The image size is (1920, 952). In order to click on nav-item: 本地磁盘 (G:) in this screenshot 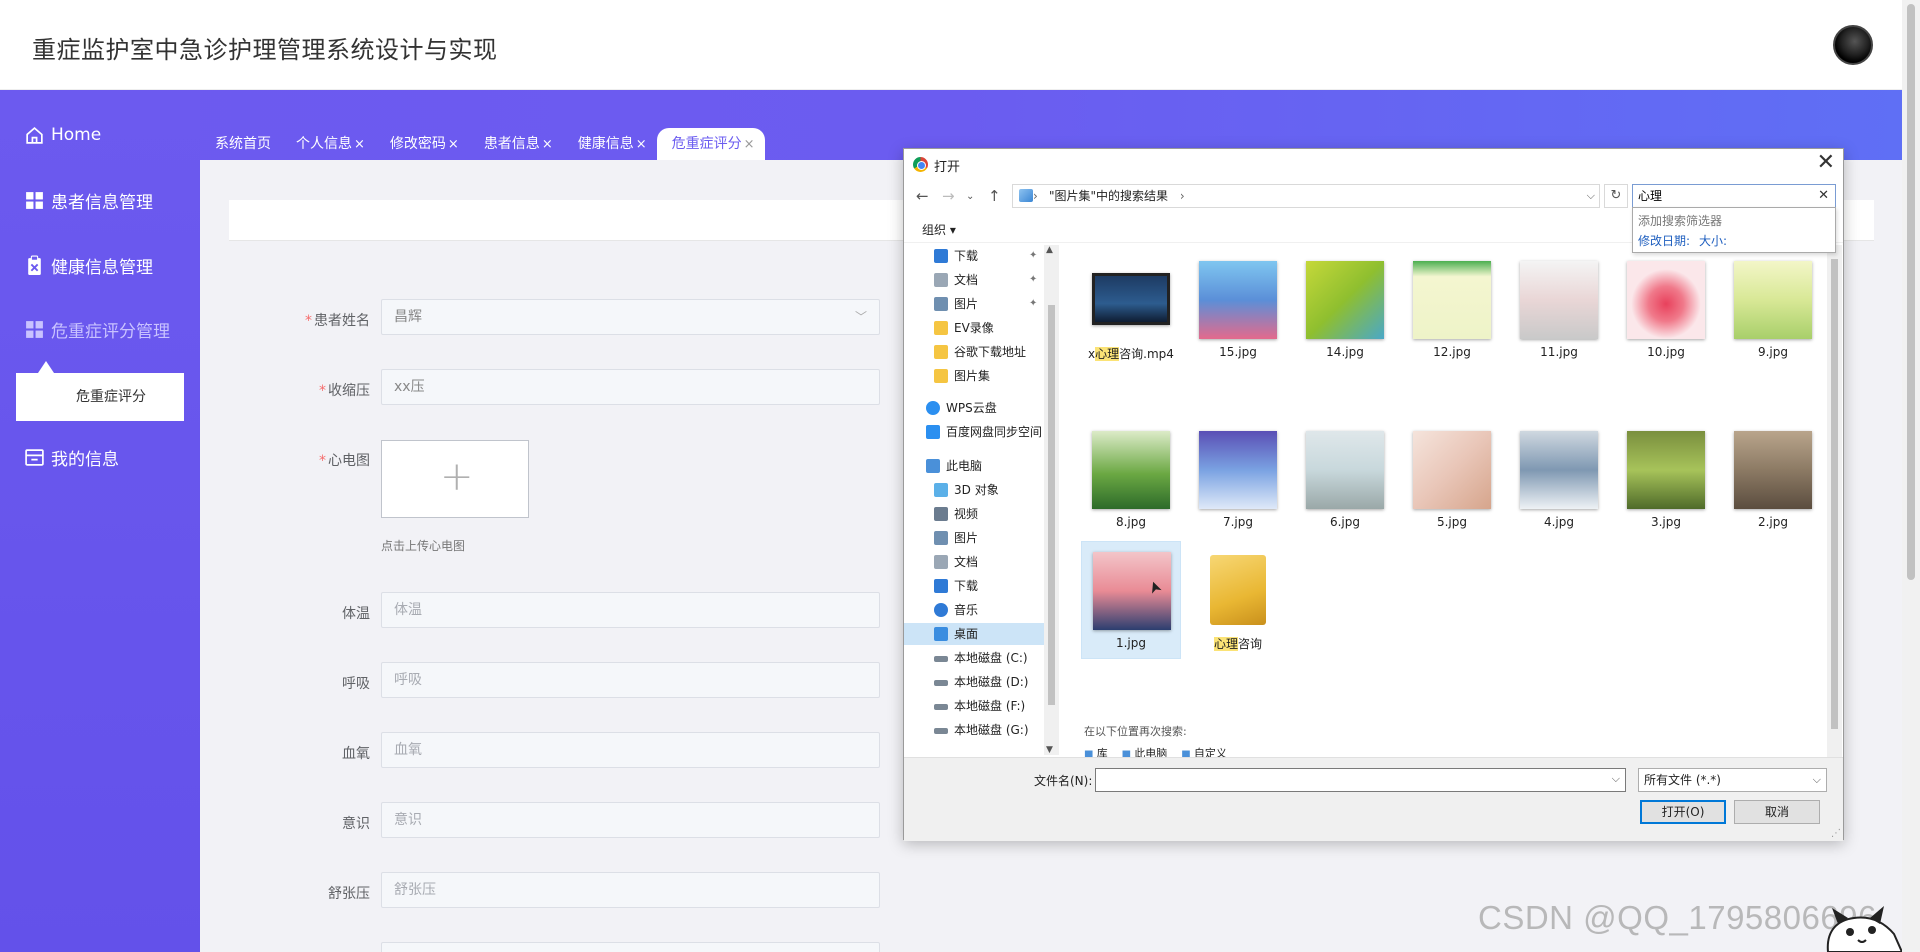, I will do `click(974, 730)`.